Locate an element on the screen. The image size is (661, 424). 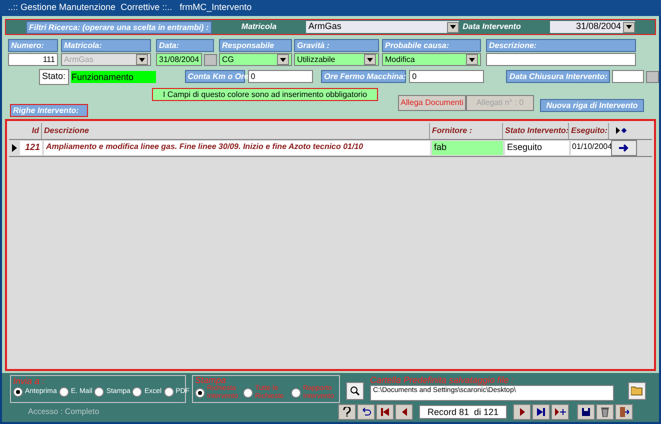
undo-icon is located at coordinates (366, 412).